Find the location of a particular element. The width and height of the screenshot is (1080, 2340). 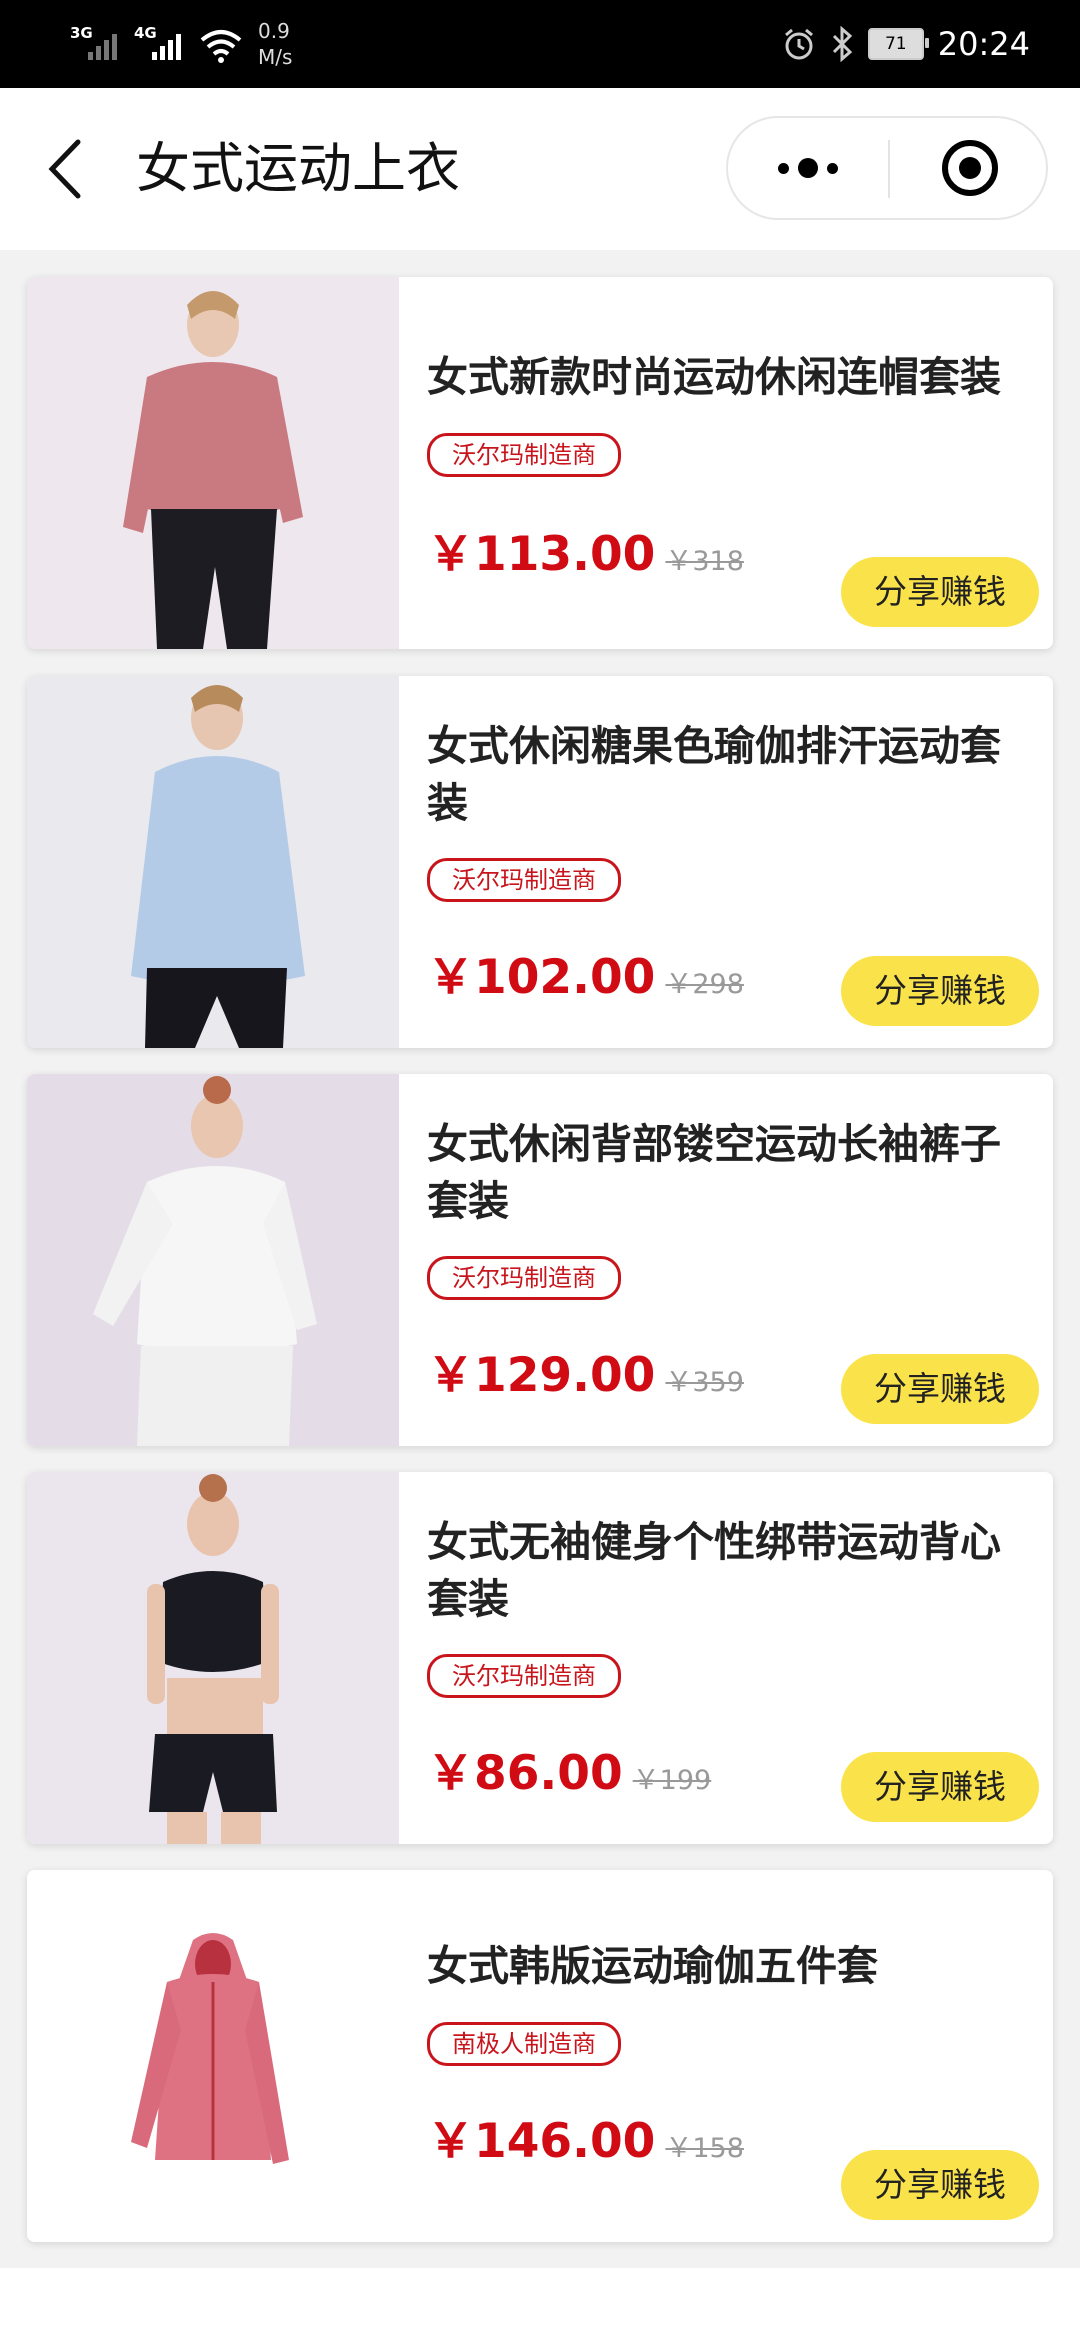

product-title: 女式无袖健身个性绑带运动背心套装 is located at coordinates (714, 1570).